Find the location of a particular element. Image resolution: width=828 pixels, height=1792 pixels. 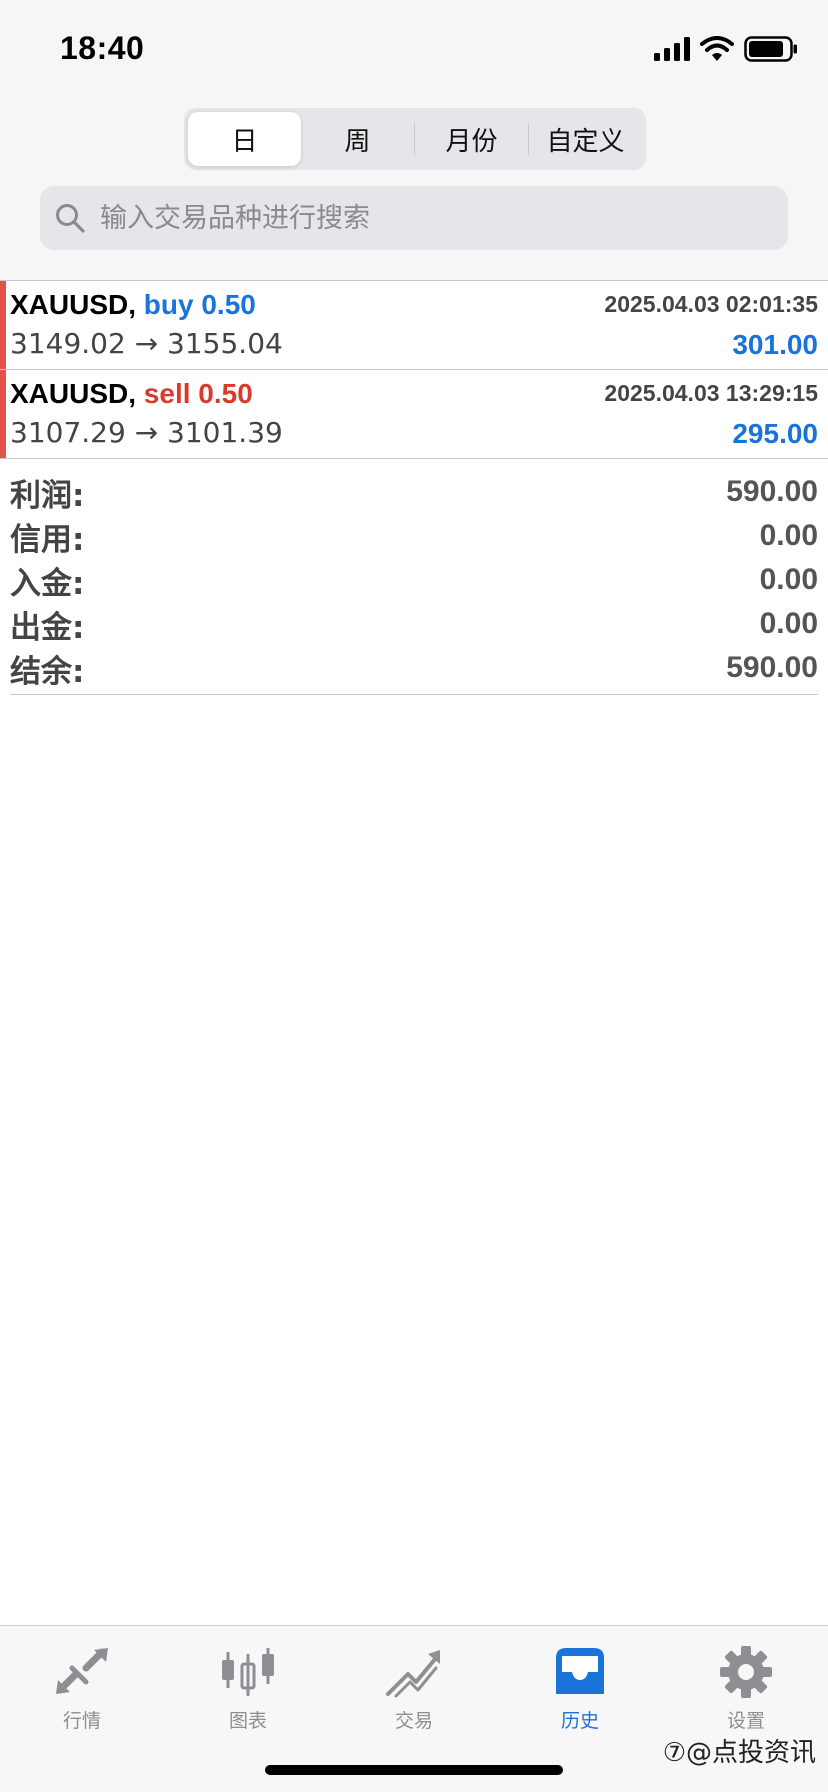

summary-row-deposit: 入金: 0.00 is located at coordinates (414, 580).